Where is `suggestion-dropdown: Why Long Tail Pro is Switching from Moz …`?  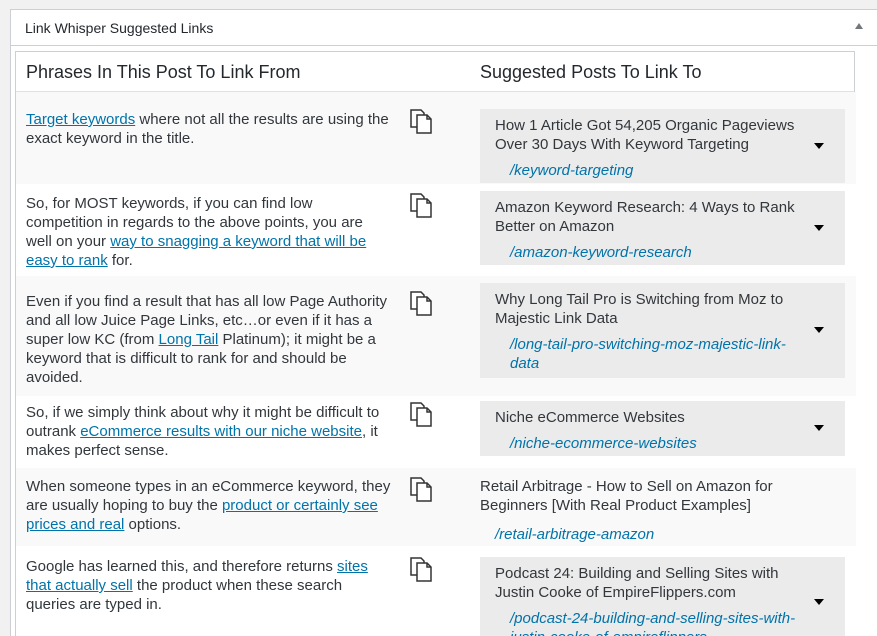
suggestion-dropdown: Why Long Tail Pro is Switching from Moz … is located at coordinates (662, 330).